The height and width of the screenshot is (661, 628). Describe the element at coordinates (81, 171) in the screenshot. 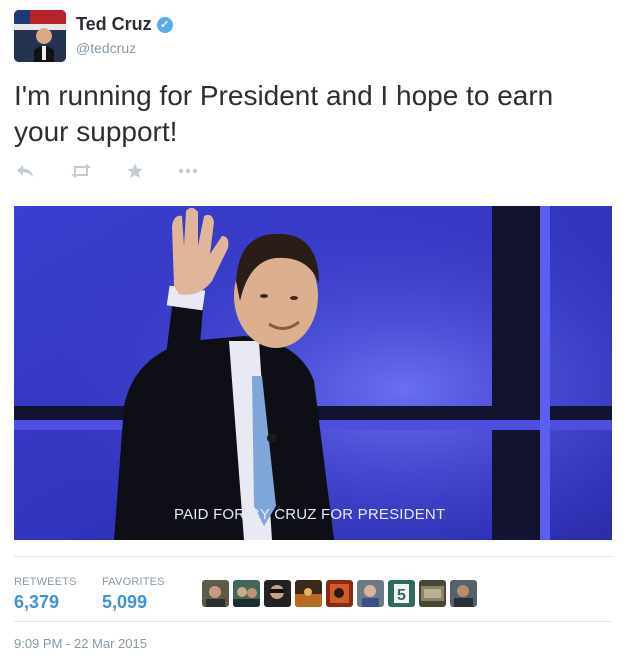

I see `retweet-icon` at that location.